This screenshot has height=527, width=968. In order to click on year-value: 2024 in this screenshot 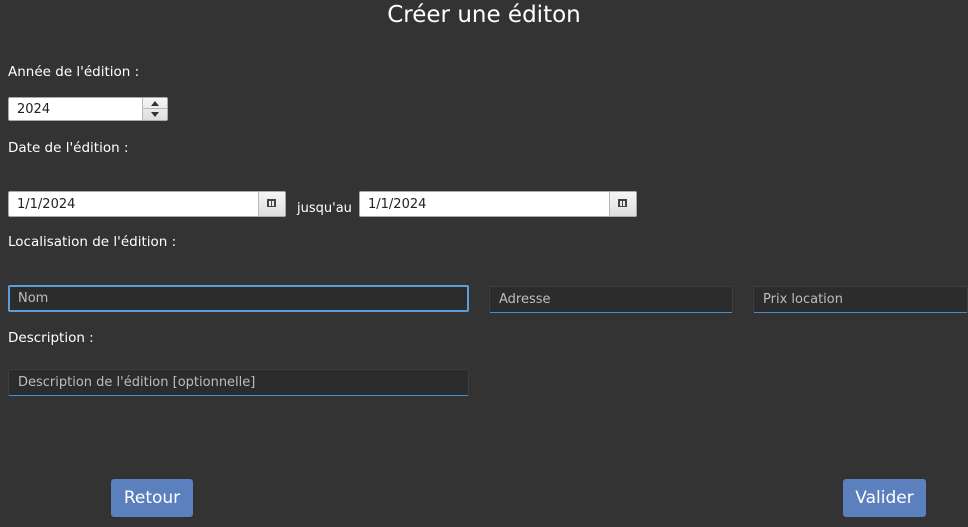, I will do `click(33, 109)`.